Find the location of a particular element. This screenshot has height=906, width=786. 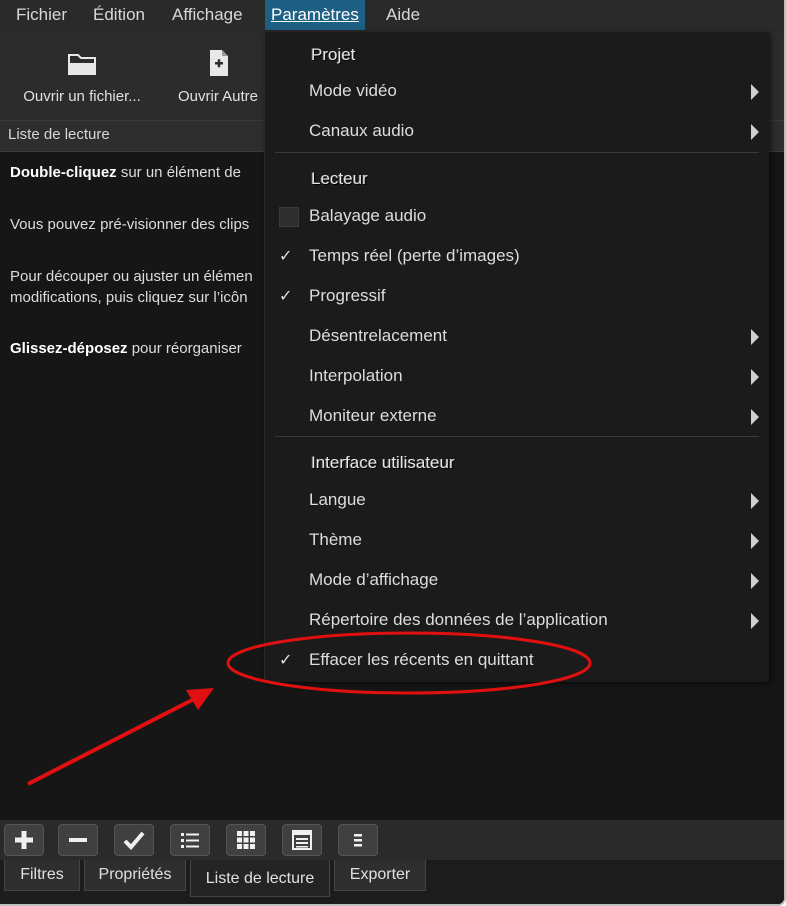

table-icon is located at coordinates (302, 840).